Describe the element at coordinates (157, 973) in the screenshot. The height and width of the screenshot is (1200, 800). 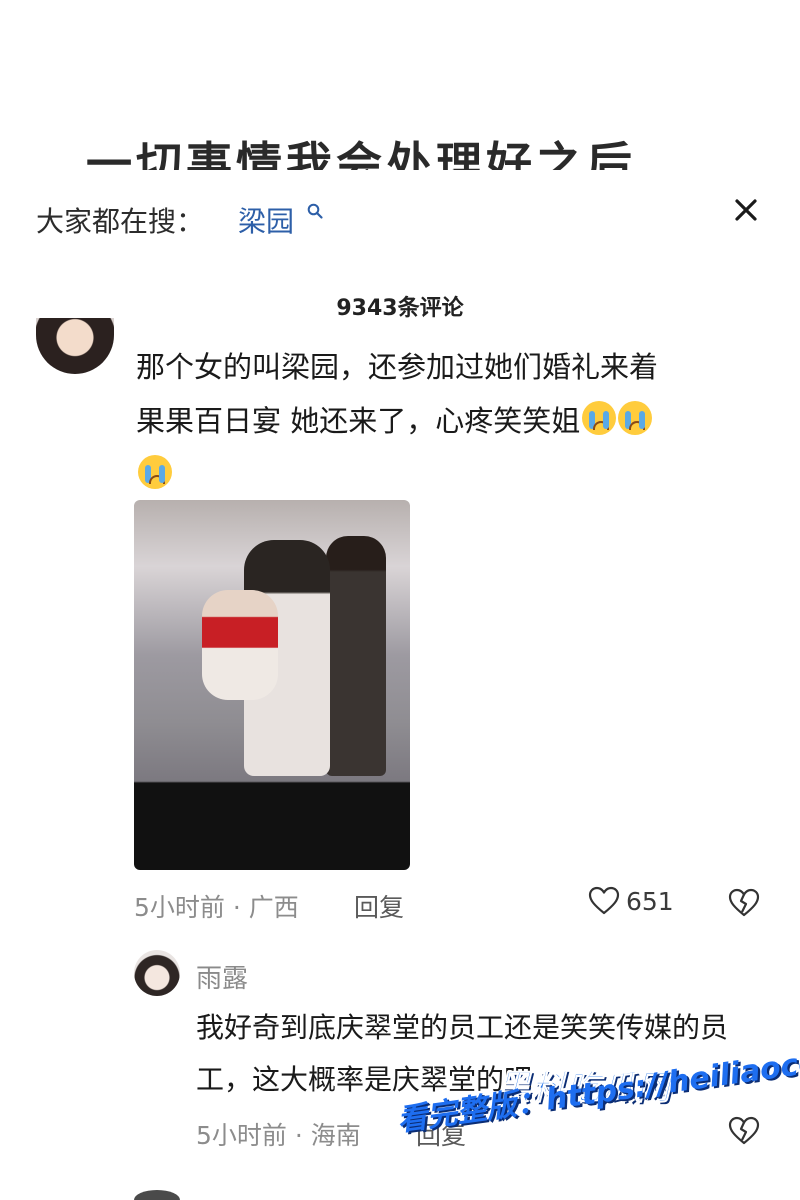
I see `reply-avatar` at that location.